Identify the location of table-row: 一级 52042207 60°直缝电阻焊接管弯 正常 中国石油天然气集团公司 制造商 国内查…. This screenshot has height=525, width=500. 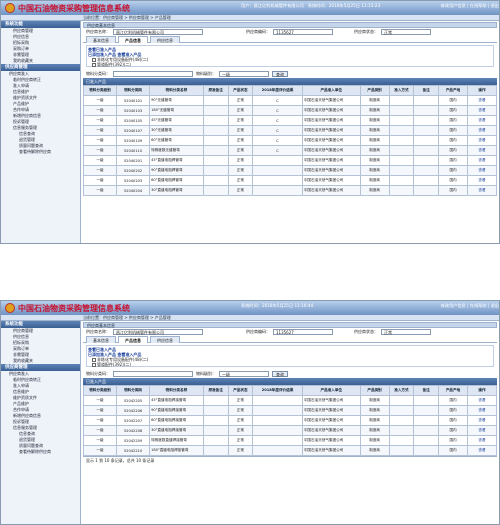
(290, 420).